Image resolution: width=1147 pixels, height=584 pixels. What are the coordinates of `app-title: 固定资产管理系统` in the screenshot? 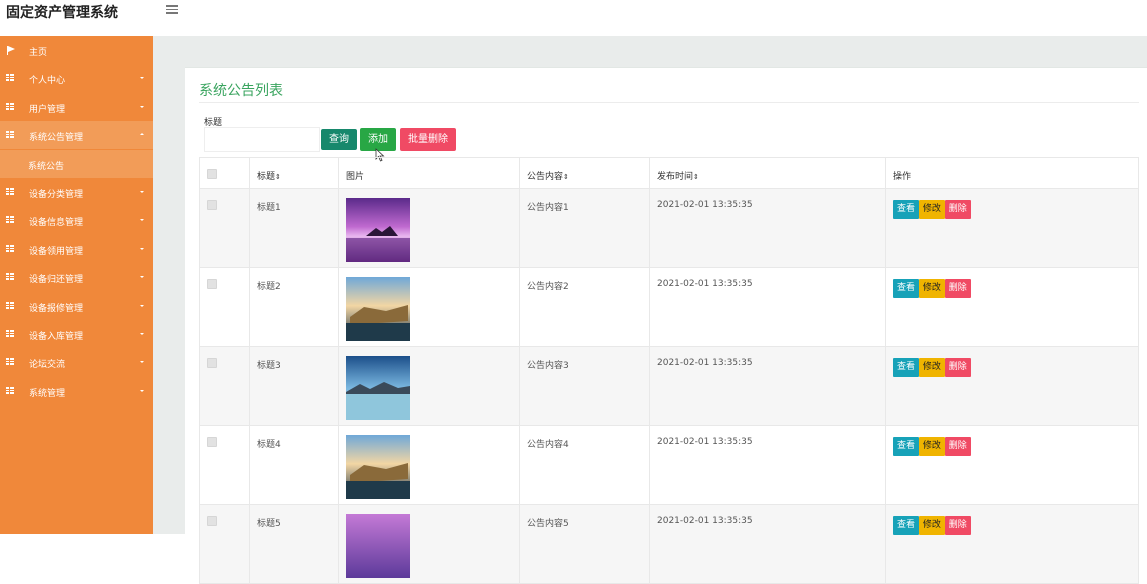 It's located at (62, 13).